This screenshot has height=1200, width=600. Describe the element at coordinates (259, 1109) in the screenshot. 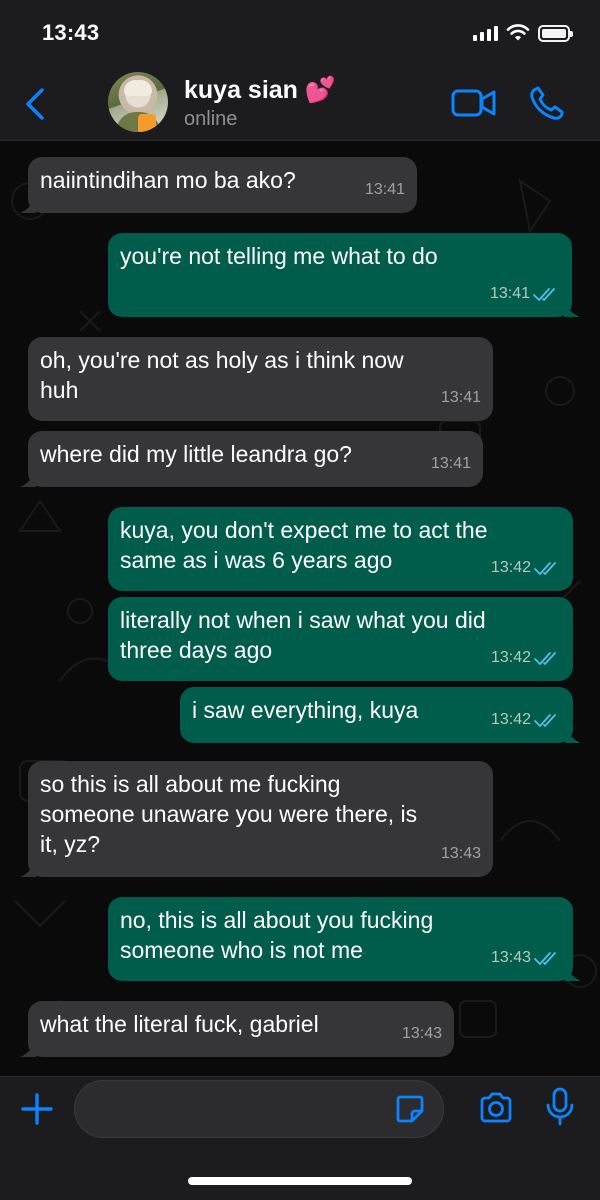

I see `message-input` at that location.